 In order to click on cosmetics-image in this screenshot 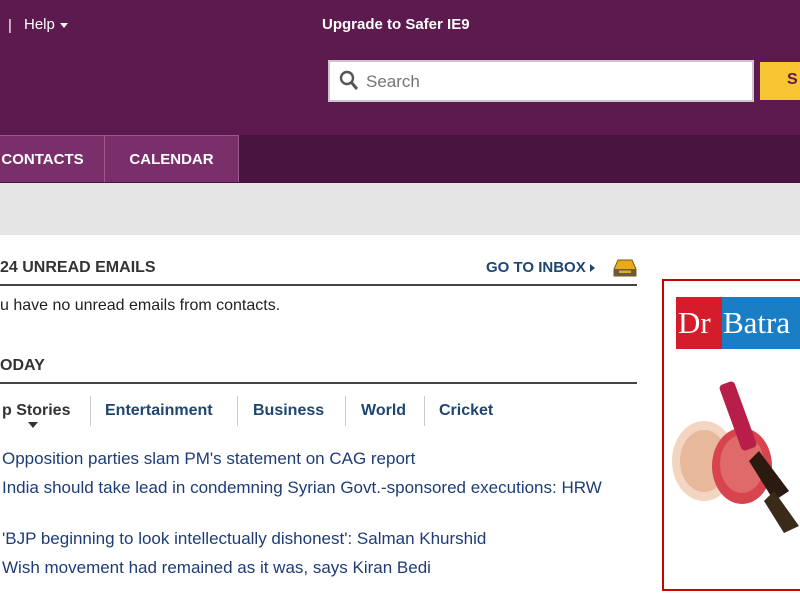, I will do `click(735, 457)`.